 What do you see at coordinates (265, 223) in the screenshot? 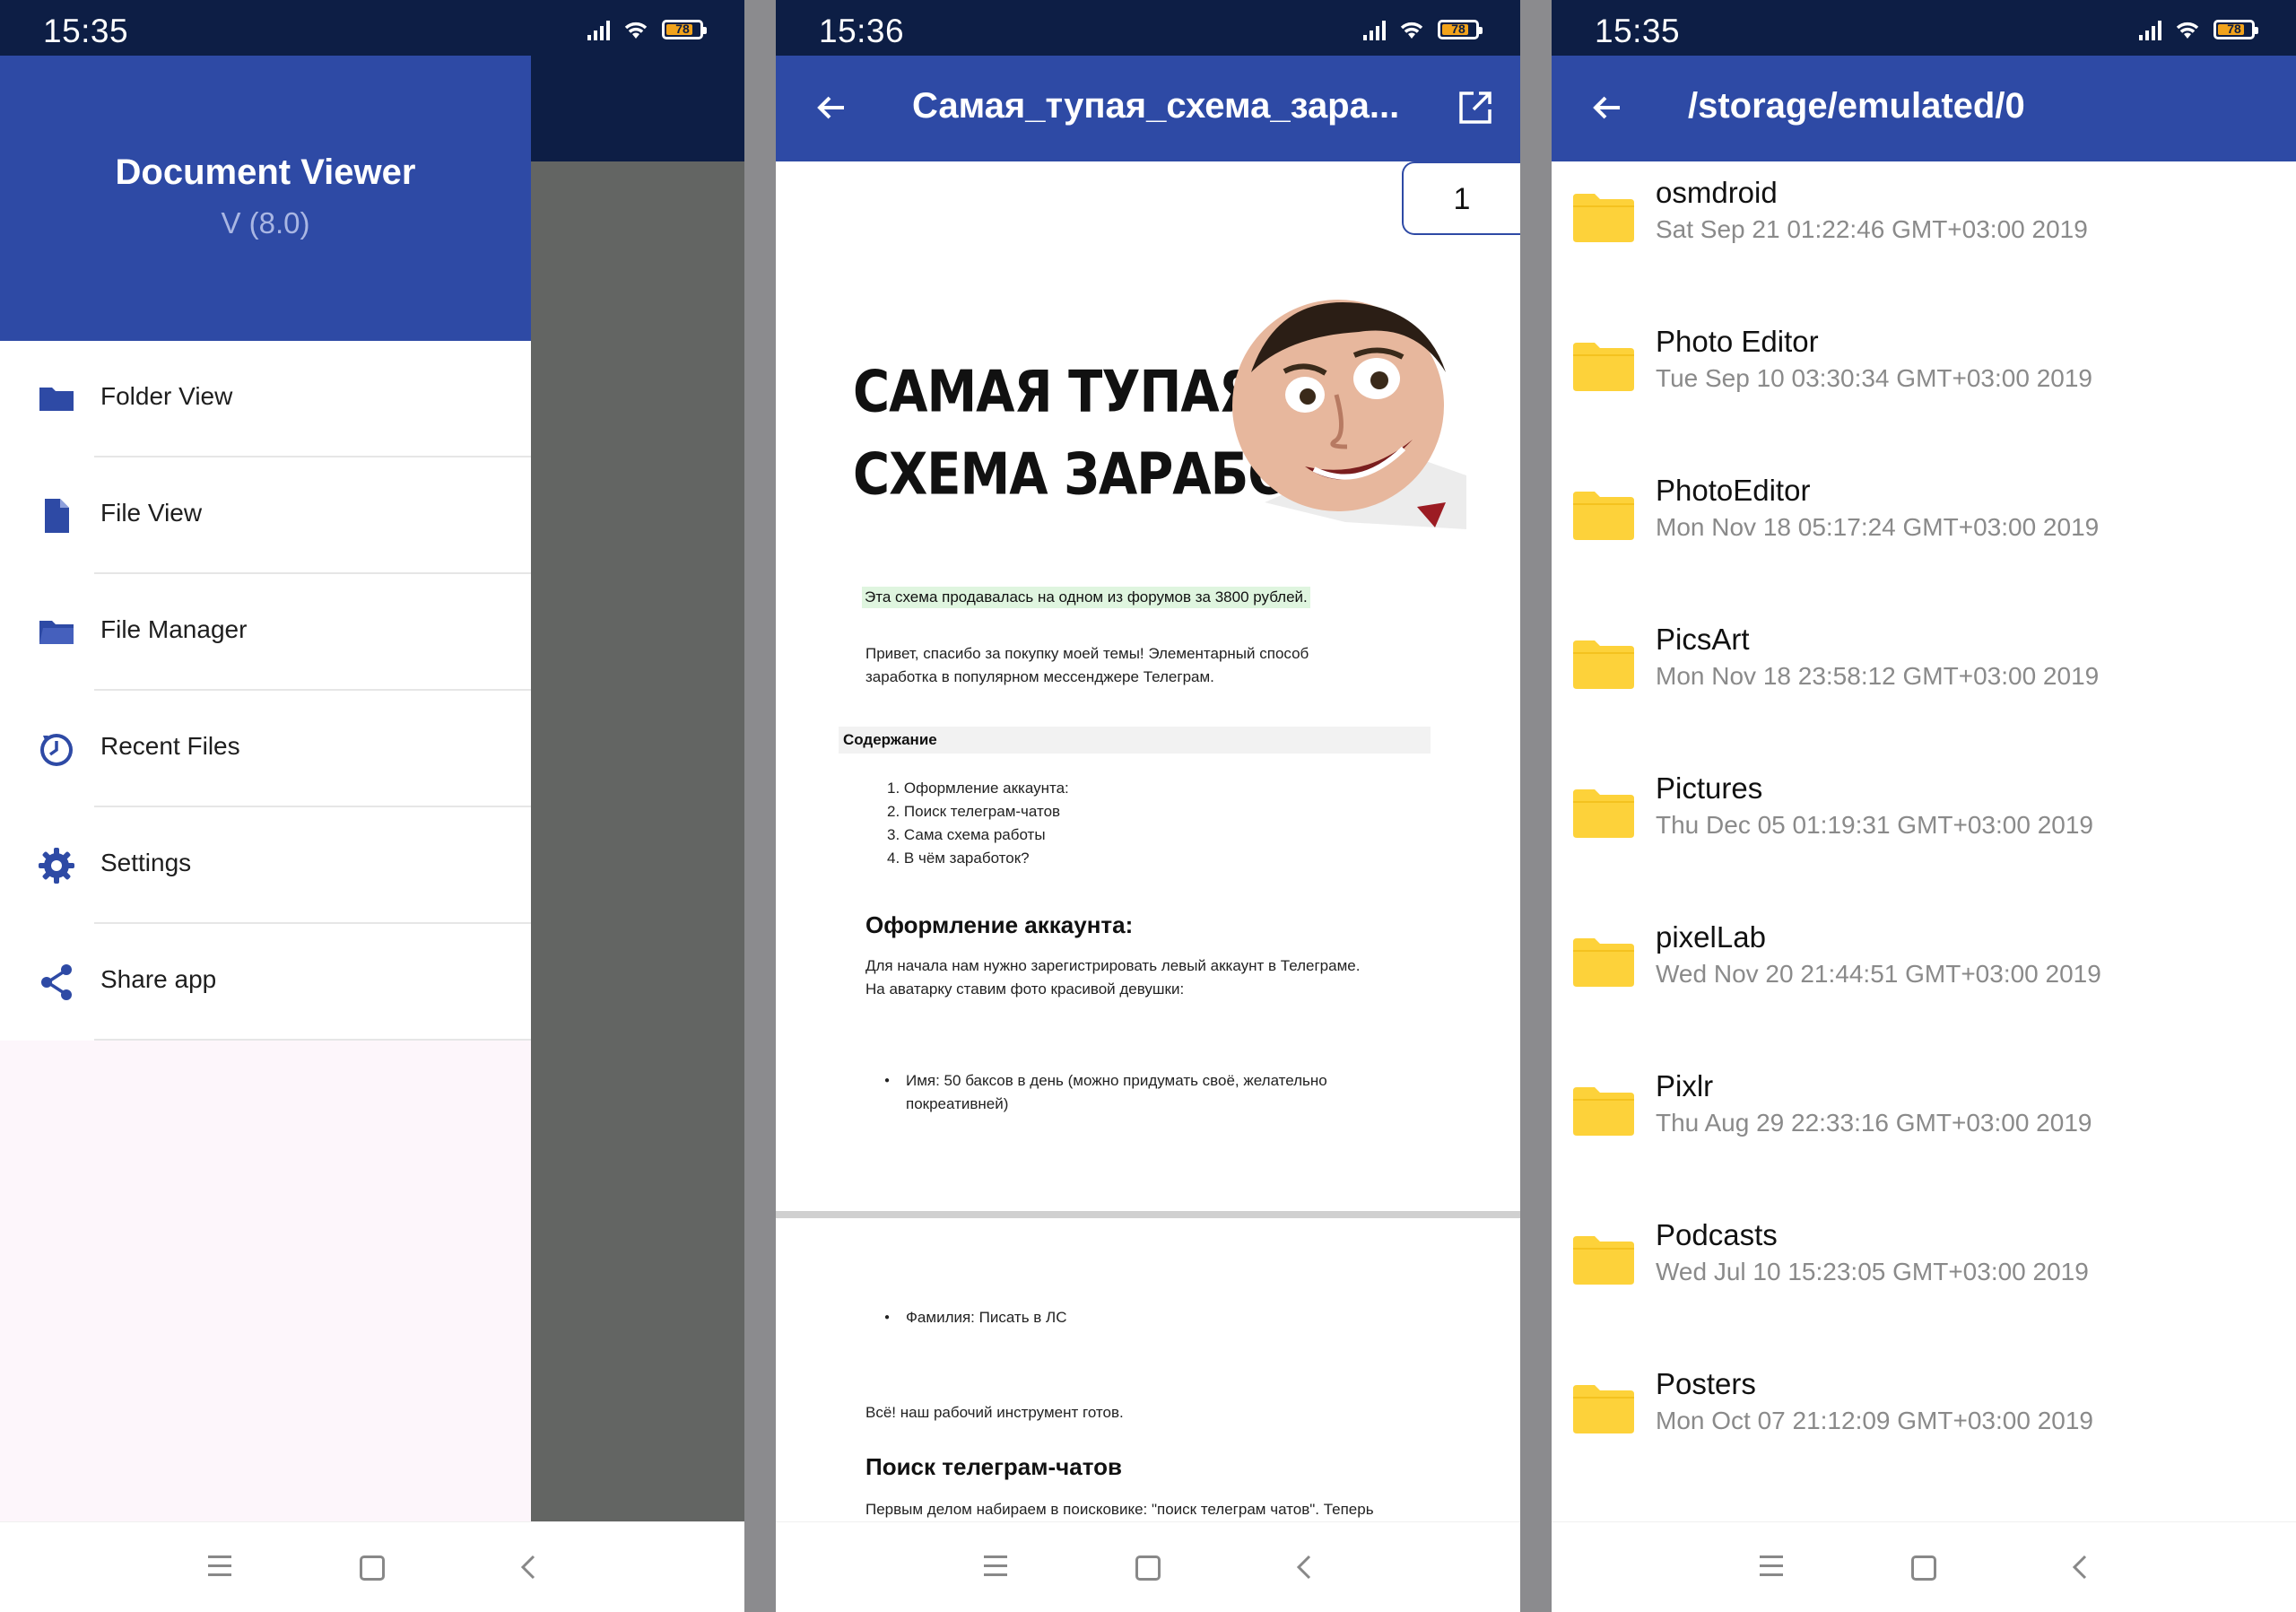
I see `app-version: V (8.0)` at bounding box center [265, 223].